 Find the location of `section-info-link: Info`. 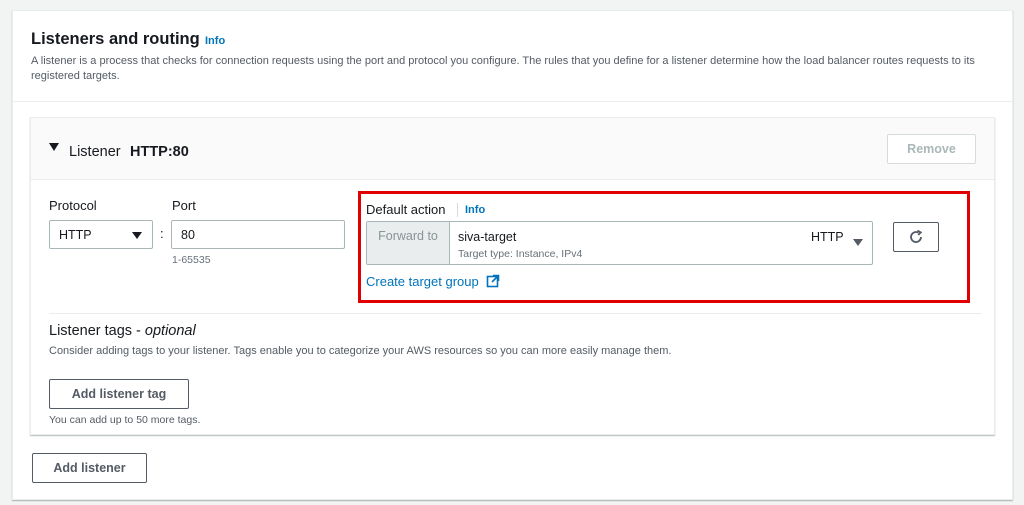

section-info-link: Info is located at coordinates (215, 41).